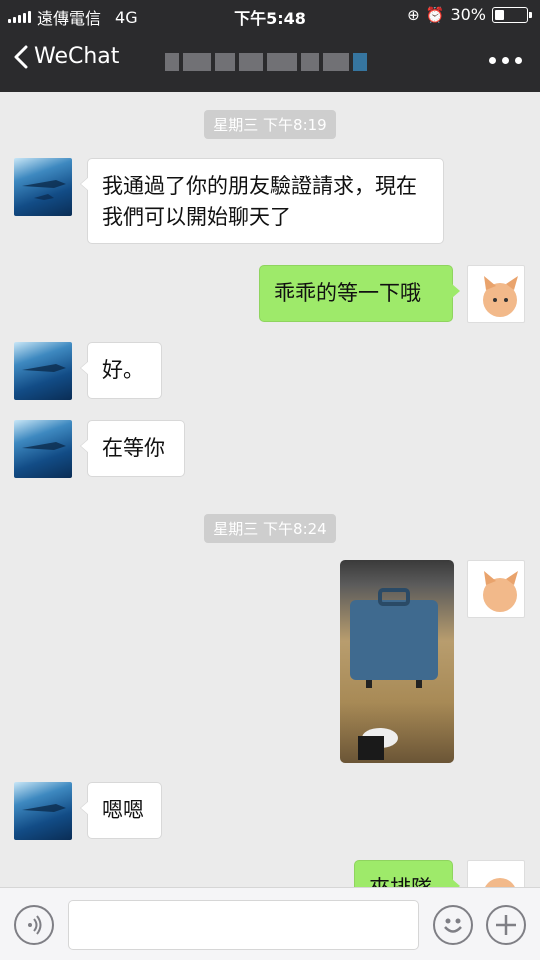 Image resolution: width=540 pixels, height=960 pixels. I want to click on message-bubble-incoming: 好。, so click(121, 370).